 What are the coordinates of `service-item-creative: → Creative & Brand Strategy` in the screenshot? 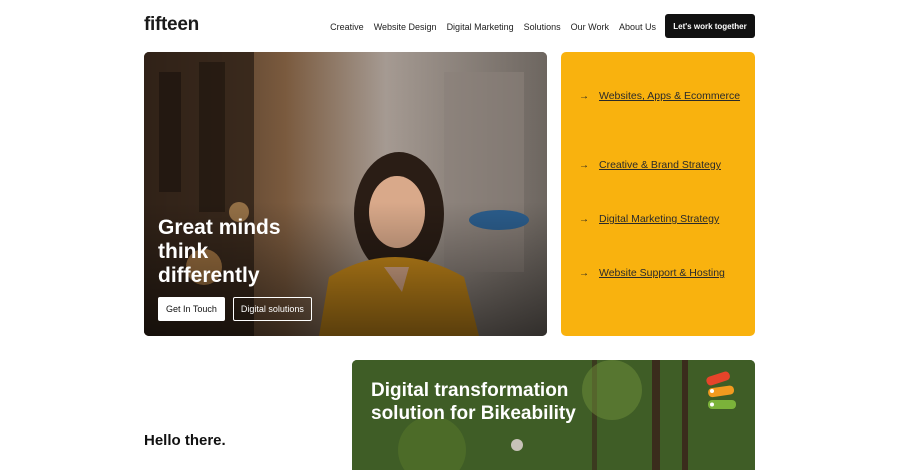 It's located at (662, 165).